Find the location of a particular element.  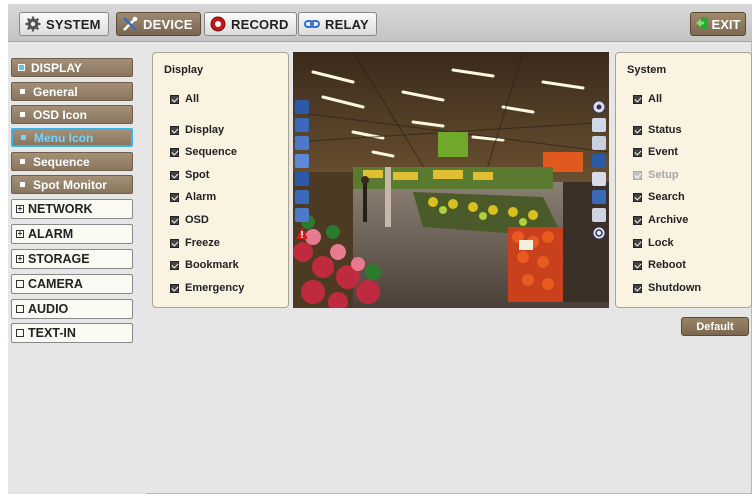

sidebar-item-alarm: + ALARM is located at coordinates (72, 234).